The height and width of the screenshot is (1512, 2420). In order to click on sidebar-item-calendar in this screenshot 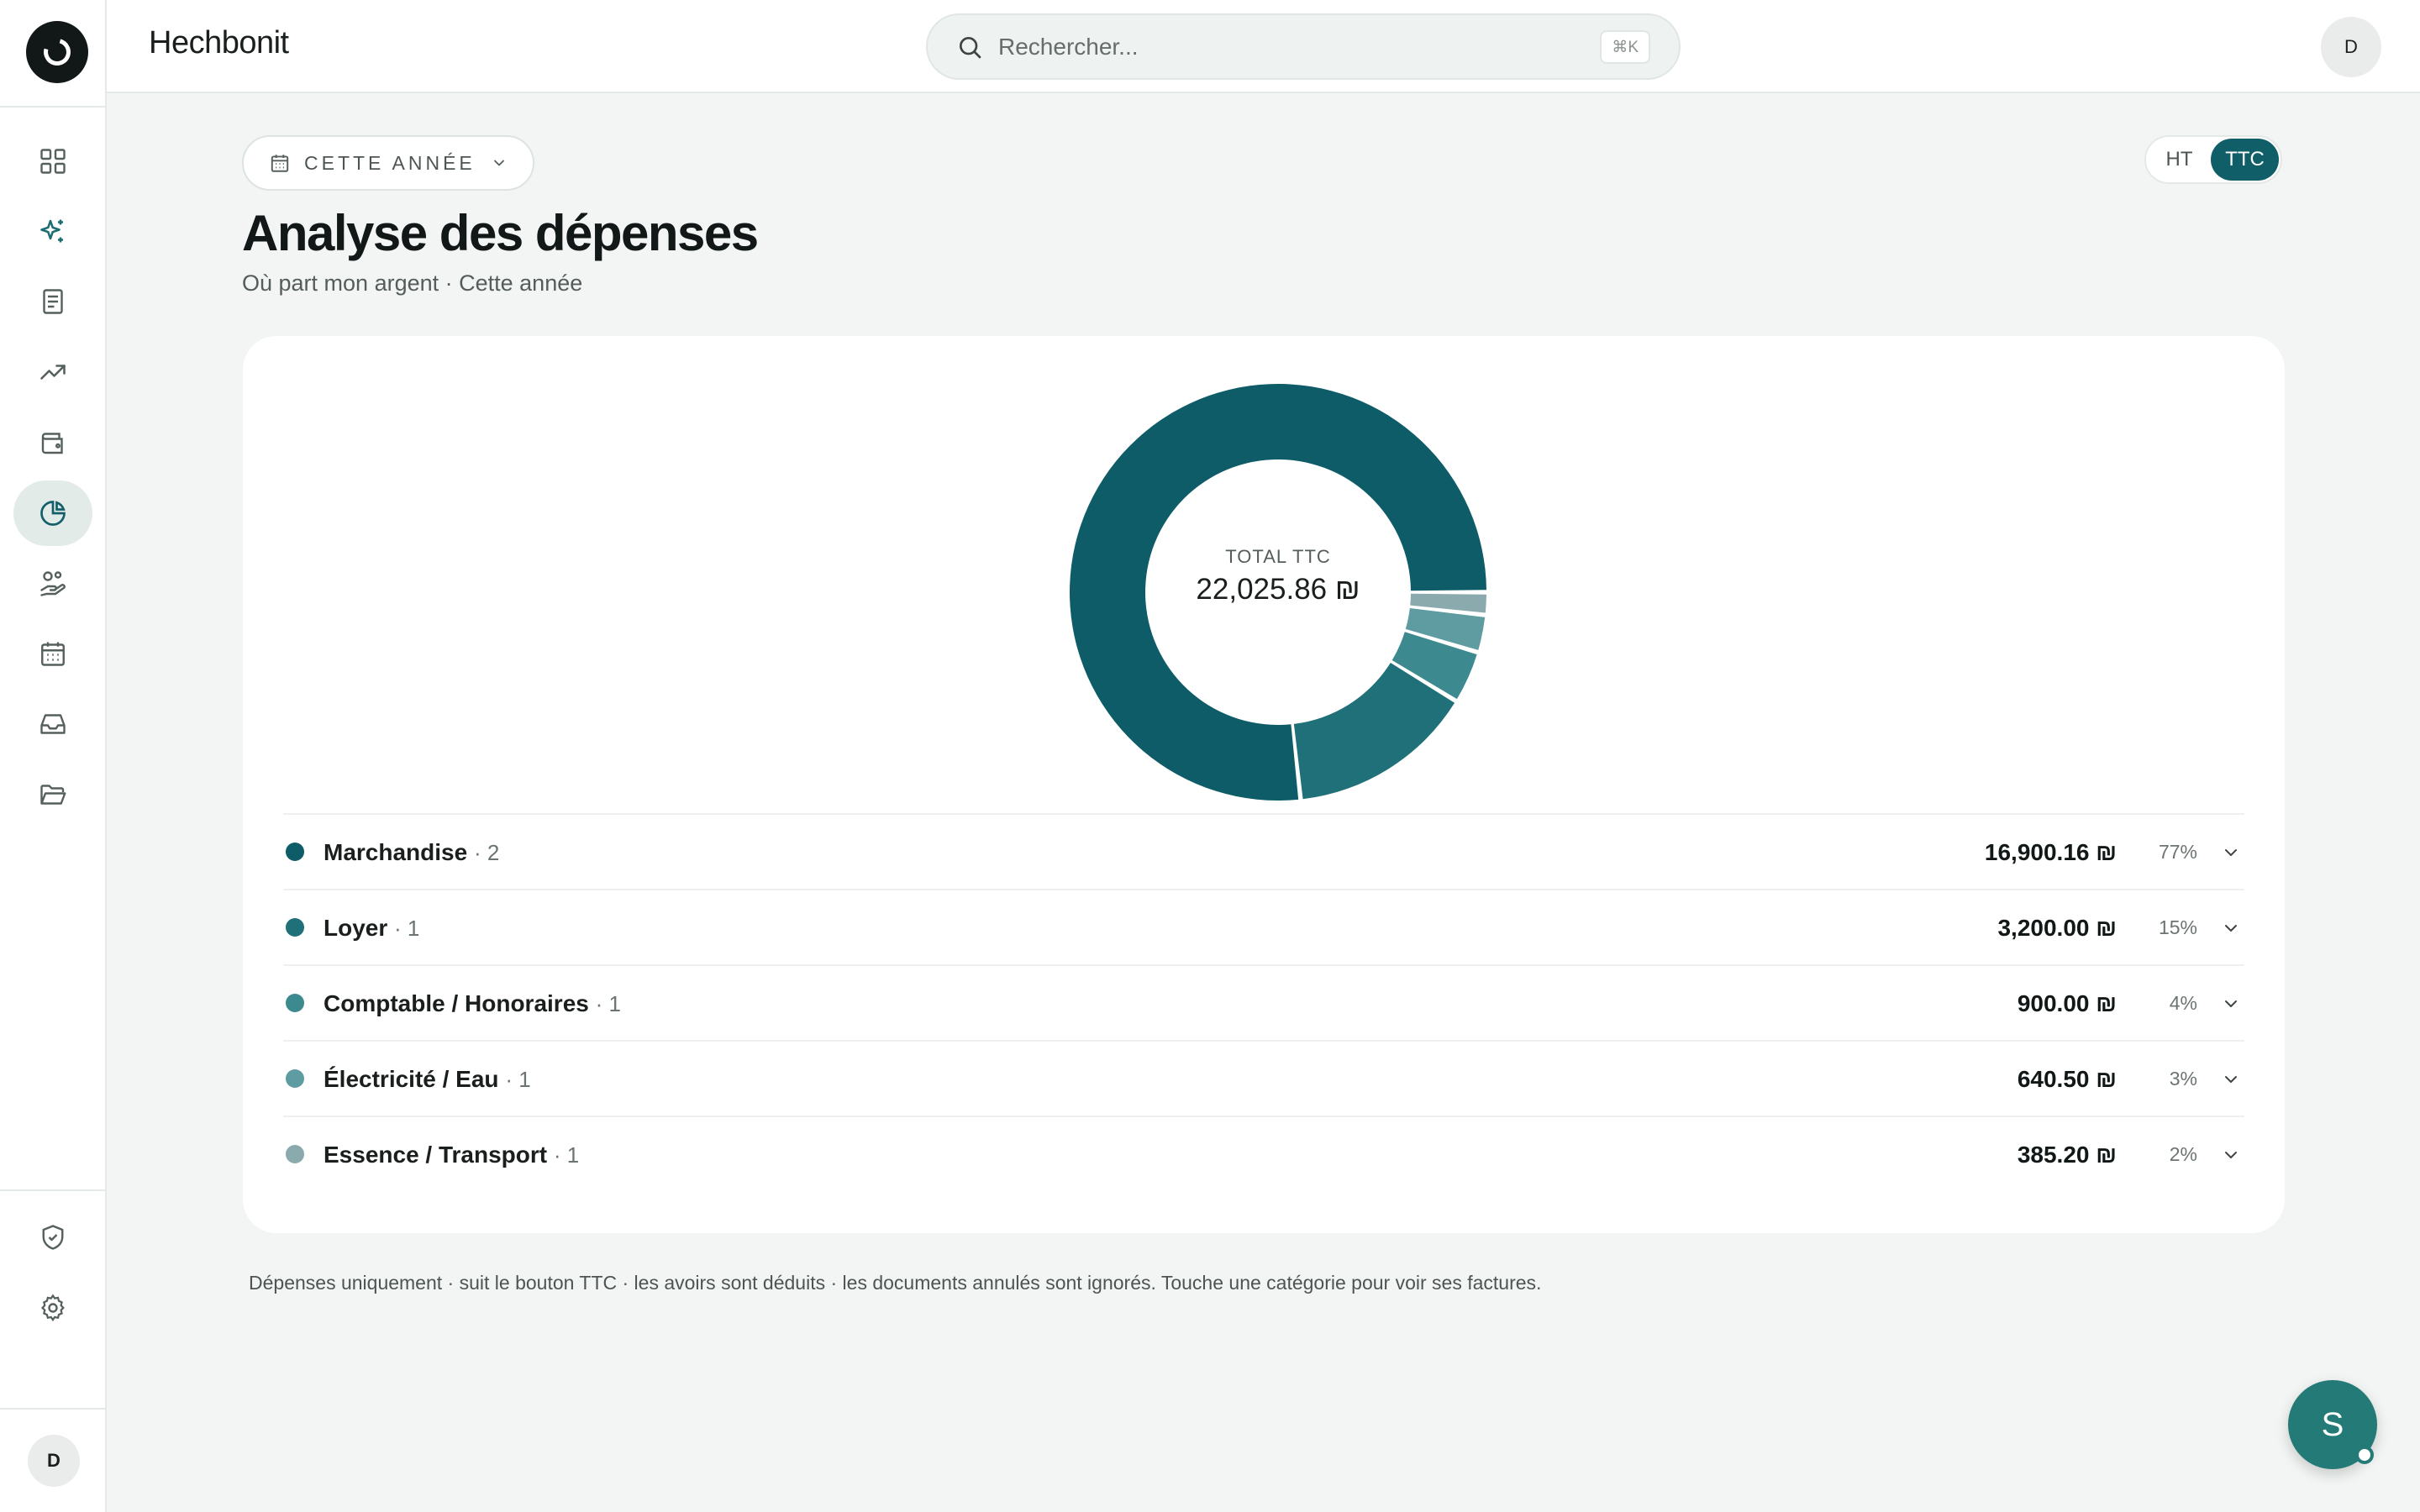, I will do `click(52, 653)`.